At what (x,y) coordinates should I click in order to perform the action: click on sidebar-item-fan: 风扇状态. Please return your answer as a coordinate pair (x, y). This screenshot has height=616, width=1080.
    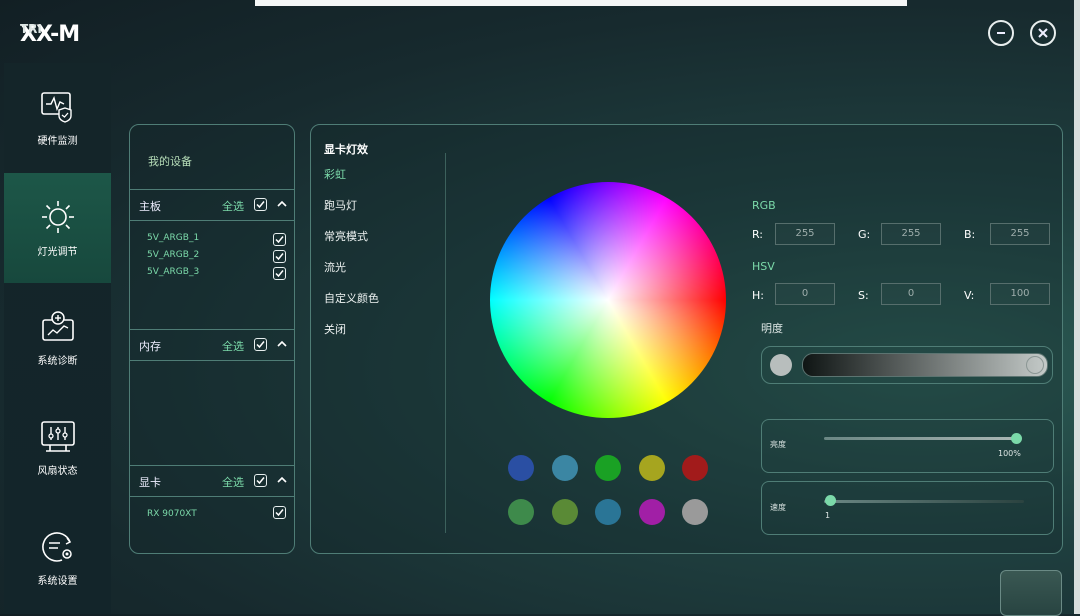
    Looking at the image, I should click on (57, 448).